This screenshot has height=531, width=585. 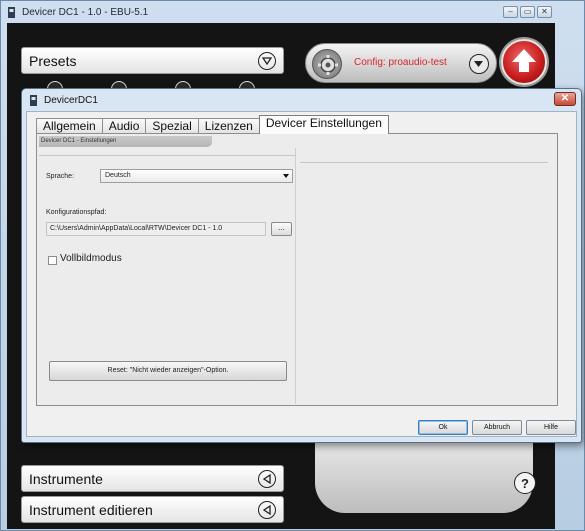 What do you see at coordinates (152, 478) in the screenshot?
I see `instrumente-bar: Instrumente` at bounding box center [152, 478].